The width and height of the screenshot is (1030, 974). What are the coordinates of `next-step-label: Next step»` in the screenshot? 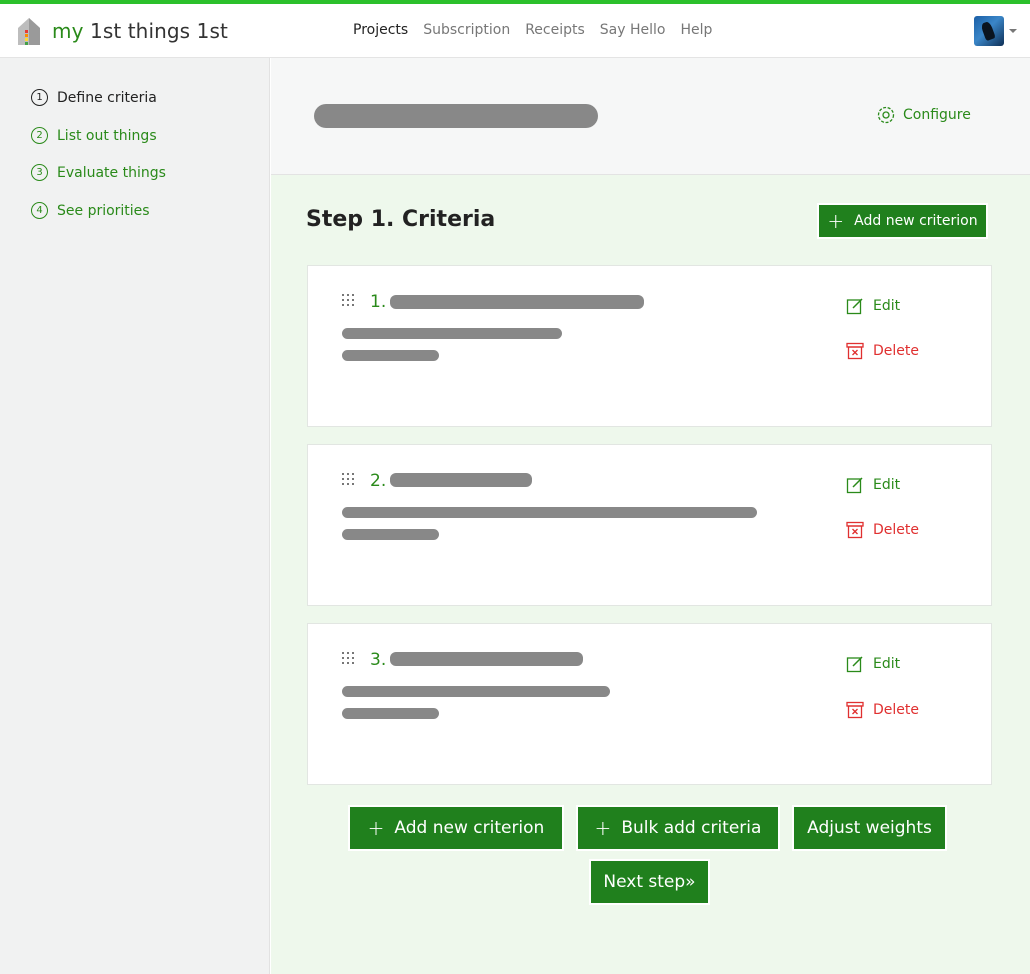 It's located at (649, 882).